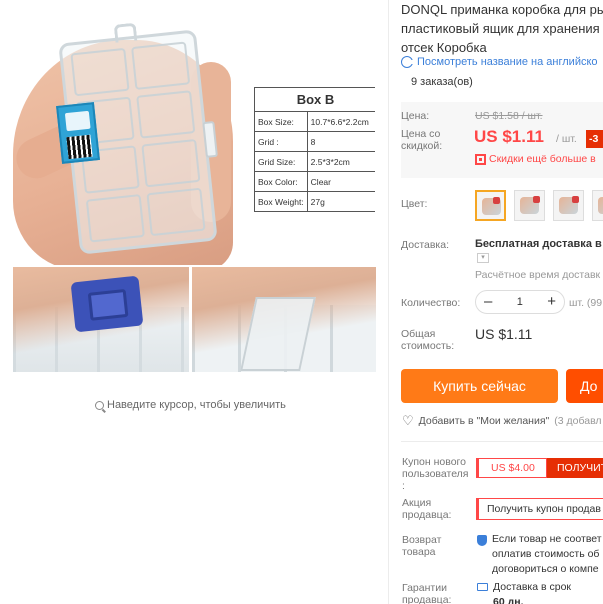 Image resolution: width=603 pixels, height=604 pixels. I want to click on quantity-label: Количество:, so click(431, 303).